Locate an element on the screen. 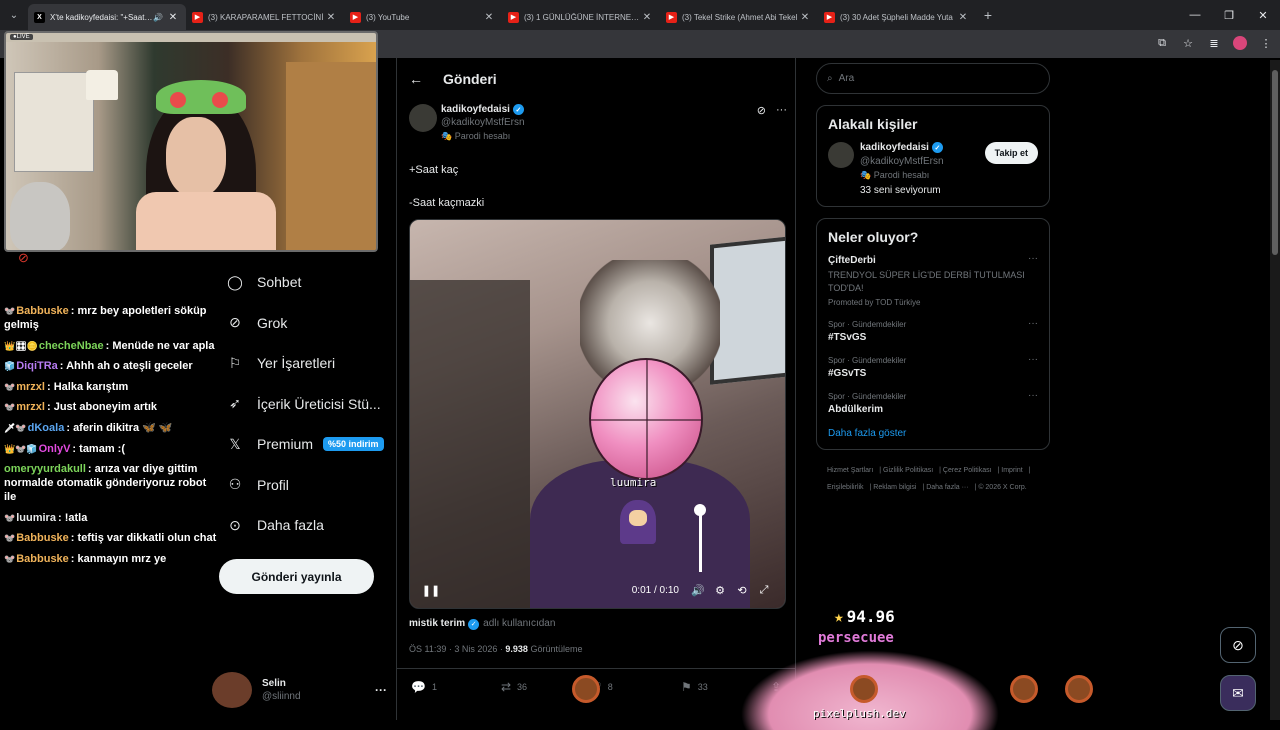 This screenshot has width=1280, height=730. browser-tab: X X'te kadikoyfedaisi: "+Saat kaç 🔊 ✕ is located at coordinates (107, 17).